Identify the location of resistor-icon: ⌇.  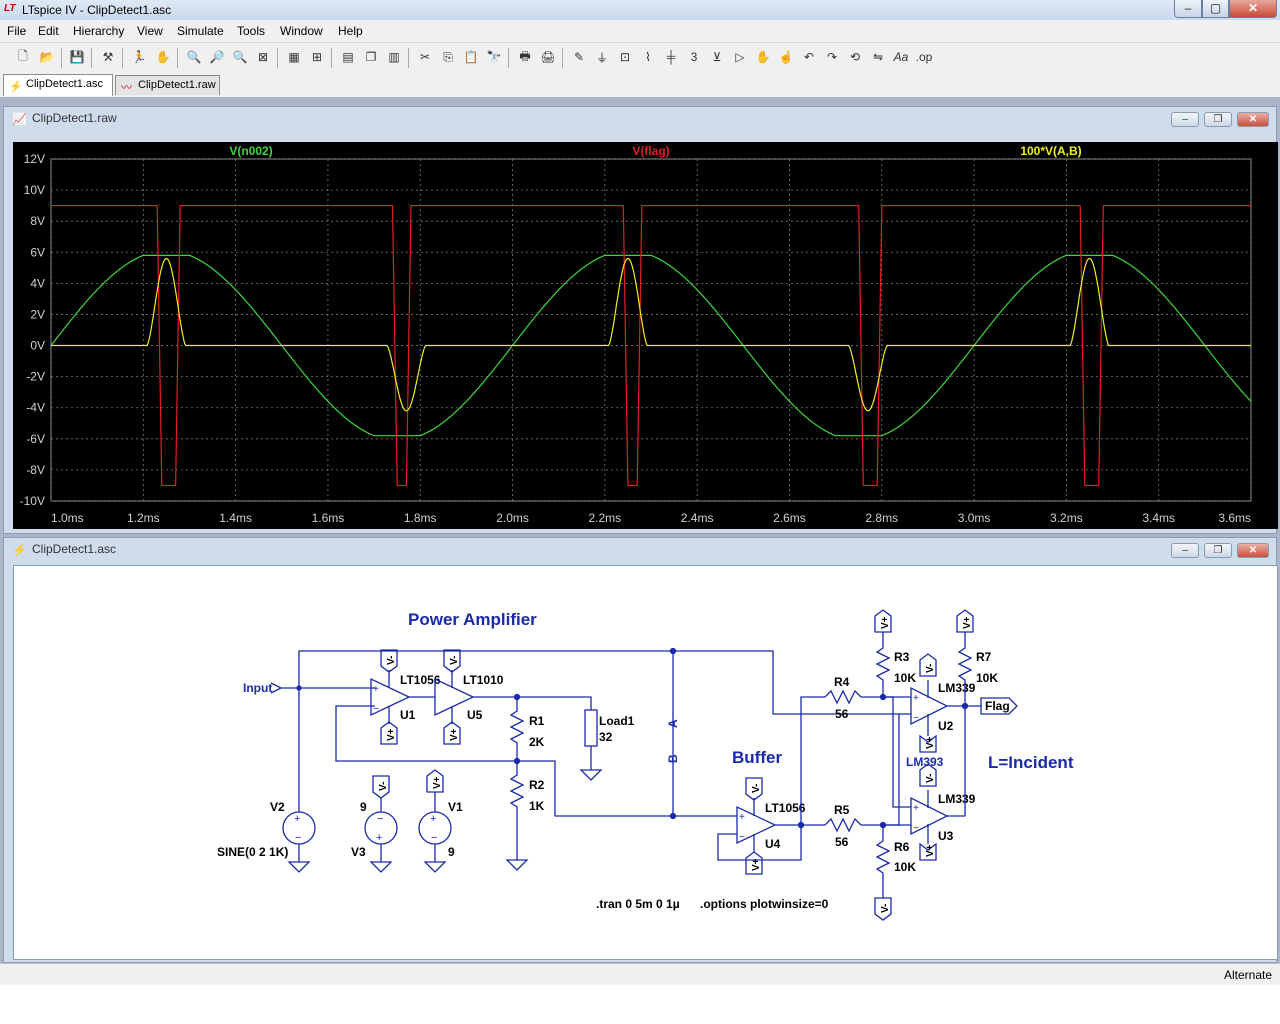
(648, 57).